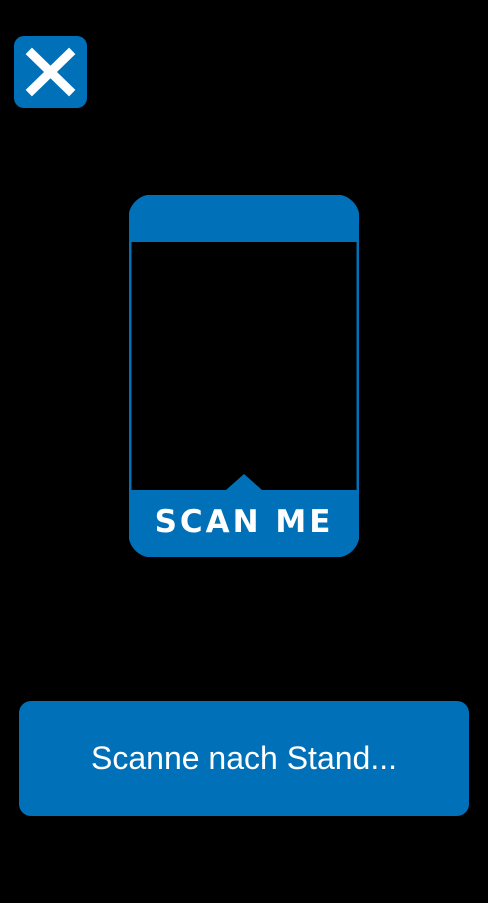  Describe the element at coordinates (244, 522) in the screenshot. I see `scan-me-label: SCAN ME` at that location.